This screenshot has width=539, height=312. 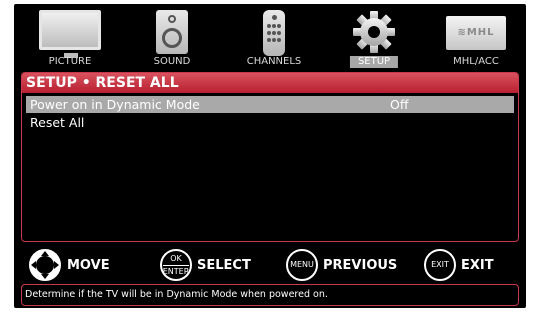 I want to click on tab-channels: CHANNELS, so click(x=274, y=37).